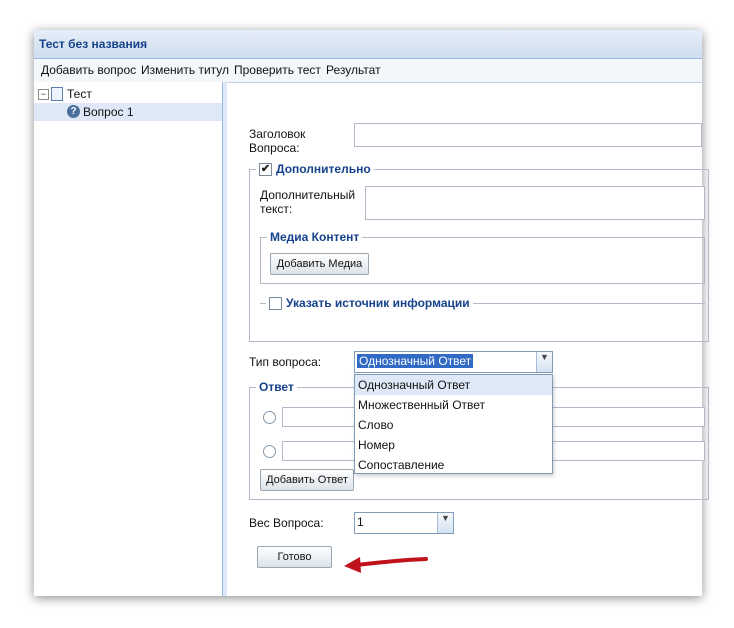  What do you see at coordinates (528, 135) in the screenshot?
I see `question-title-input` at bounding box center [528, 135].